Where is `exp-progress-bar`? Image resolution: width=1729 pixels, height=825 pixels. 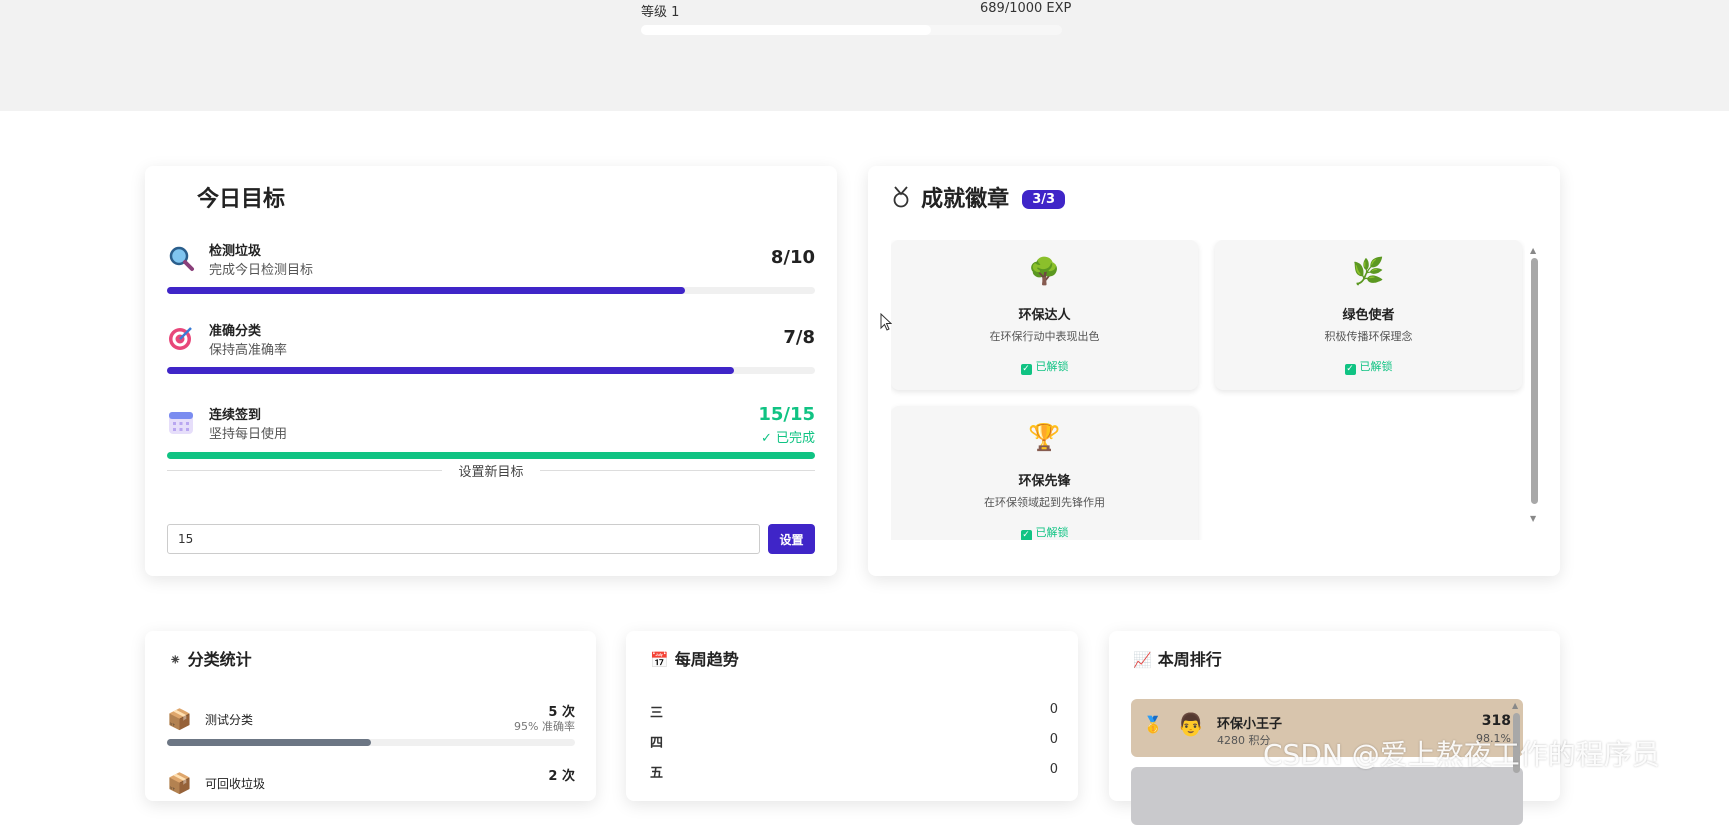
exp-progress-bar is located at coordinates (851, 30).